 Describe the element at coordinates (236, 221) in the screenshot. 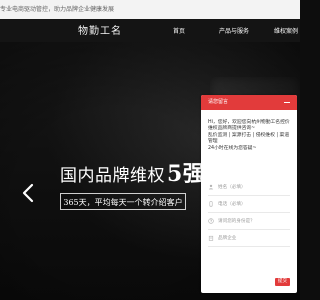

I see `identity-placeholder: 请问您的身份是？` at that location.